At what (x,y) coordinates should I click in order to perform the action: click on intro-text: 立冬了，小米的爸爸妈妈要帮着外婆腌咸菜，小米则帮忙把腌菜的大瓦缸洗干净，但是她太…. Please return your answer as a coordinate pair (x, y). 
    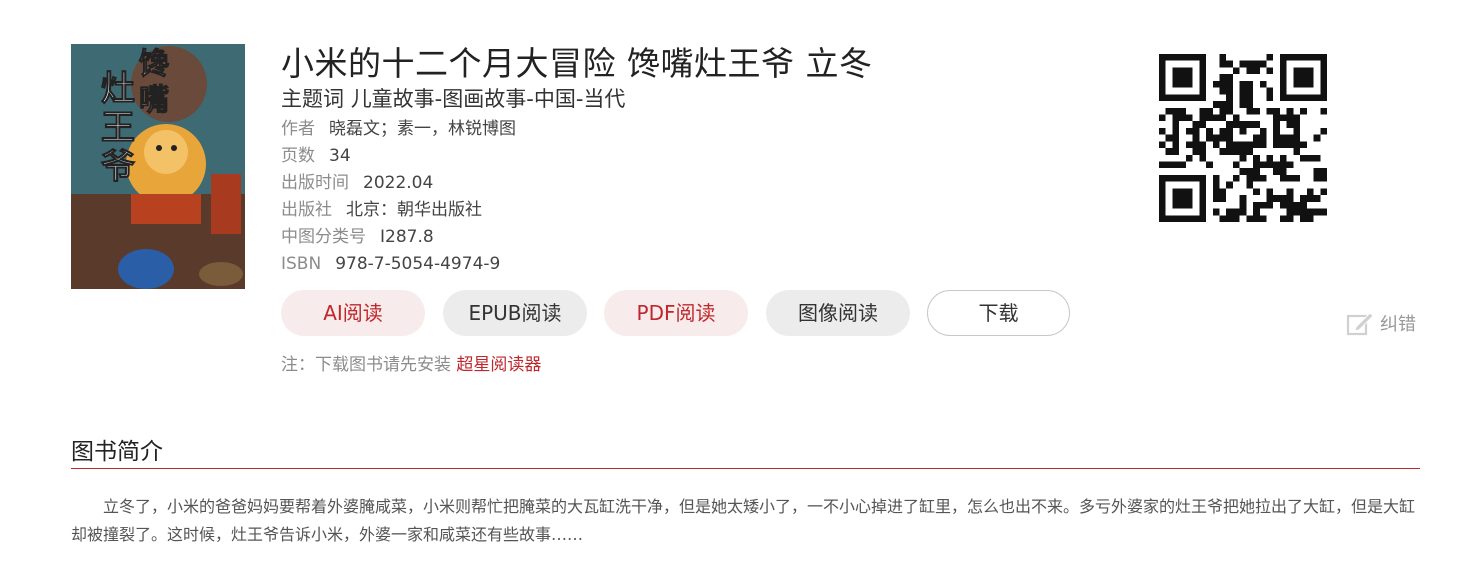
    Looking at the image, I should click on (743, 520).